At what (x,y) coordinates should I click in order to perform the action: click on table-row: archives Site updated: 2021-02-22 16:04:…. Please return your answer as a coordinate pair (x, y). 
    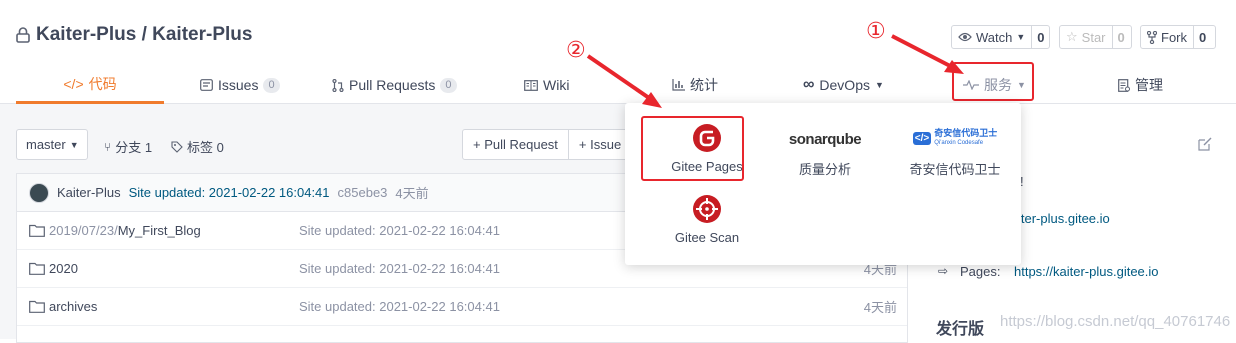
    Looking at the image, I should click on (462, 307).